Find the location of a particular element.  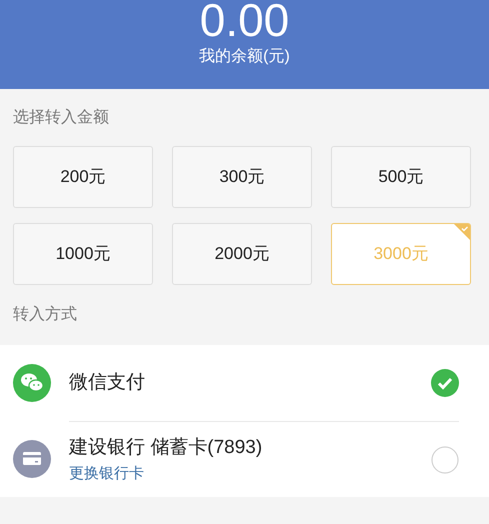

payment-method-row: 微信支付 is located at coordinates (244, 383).